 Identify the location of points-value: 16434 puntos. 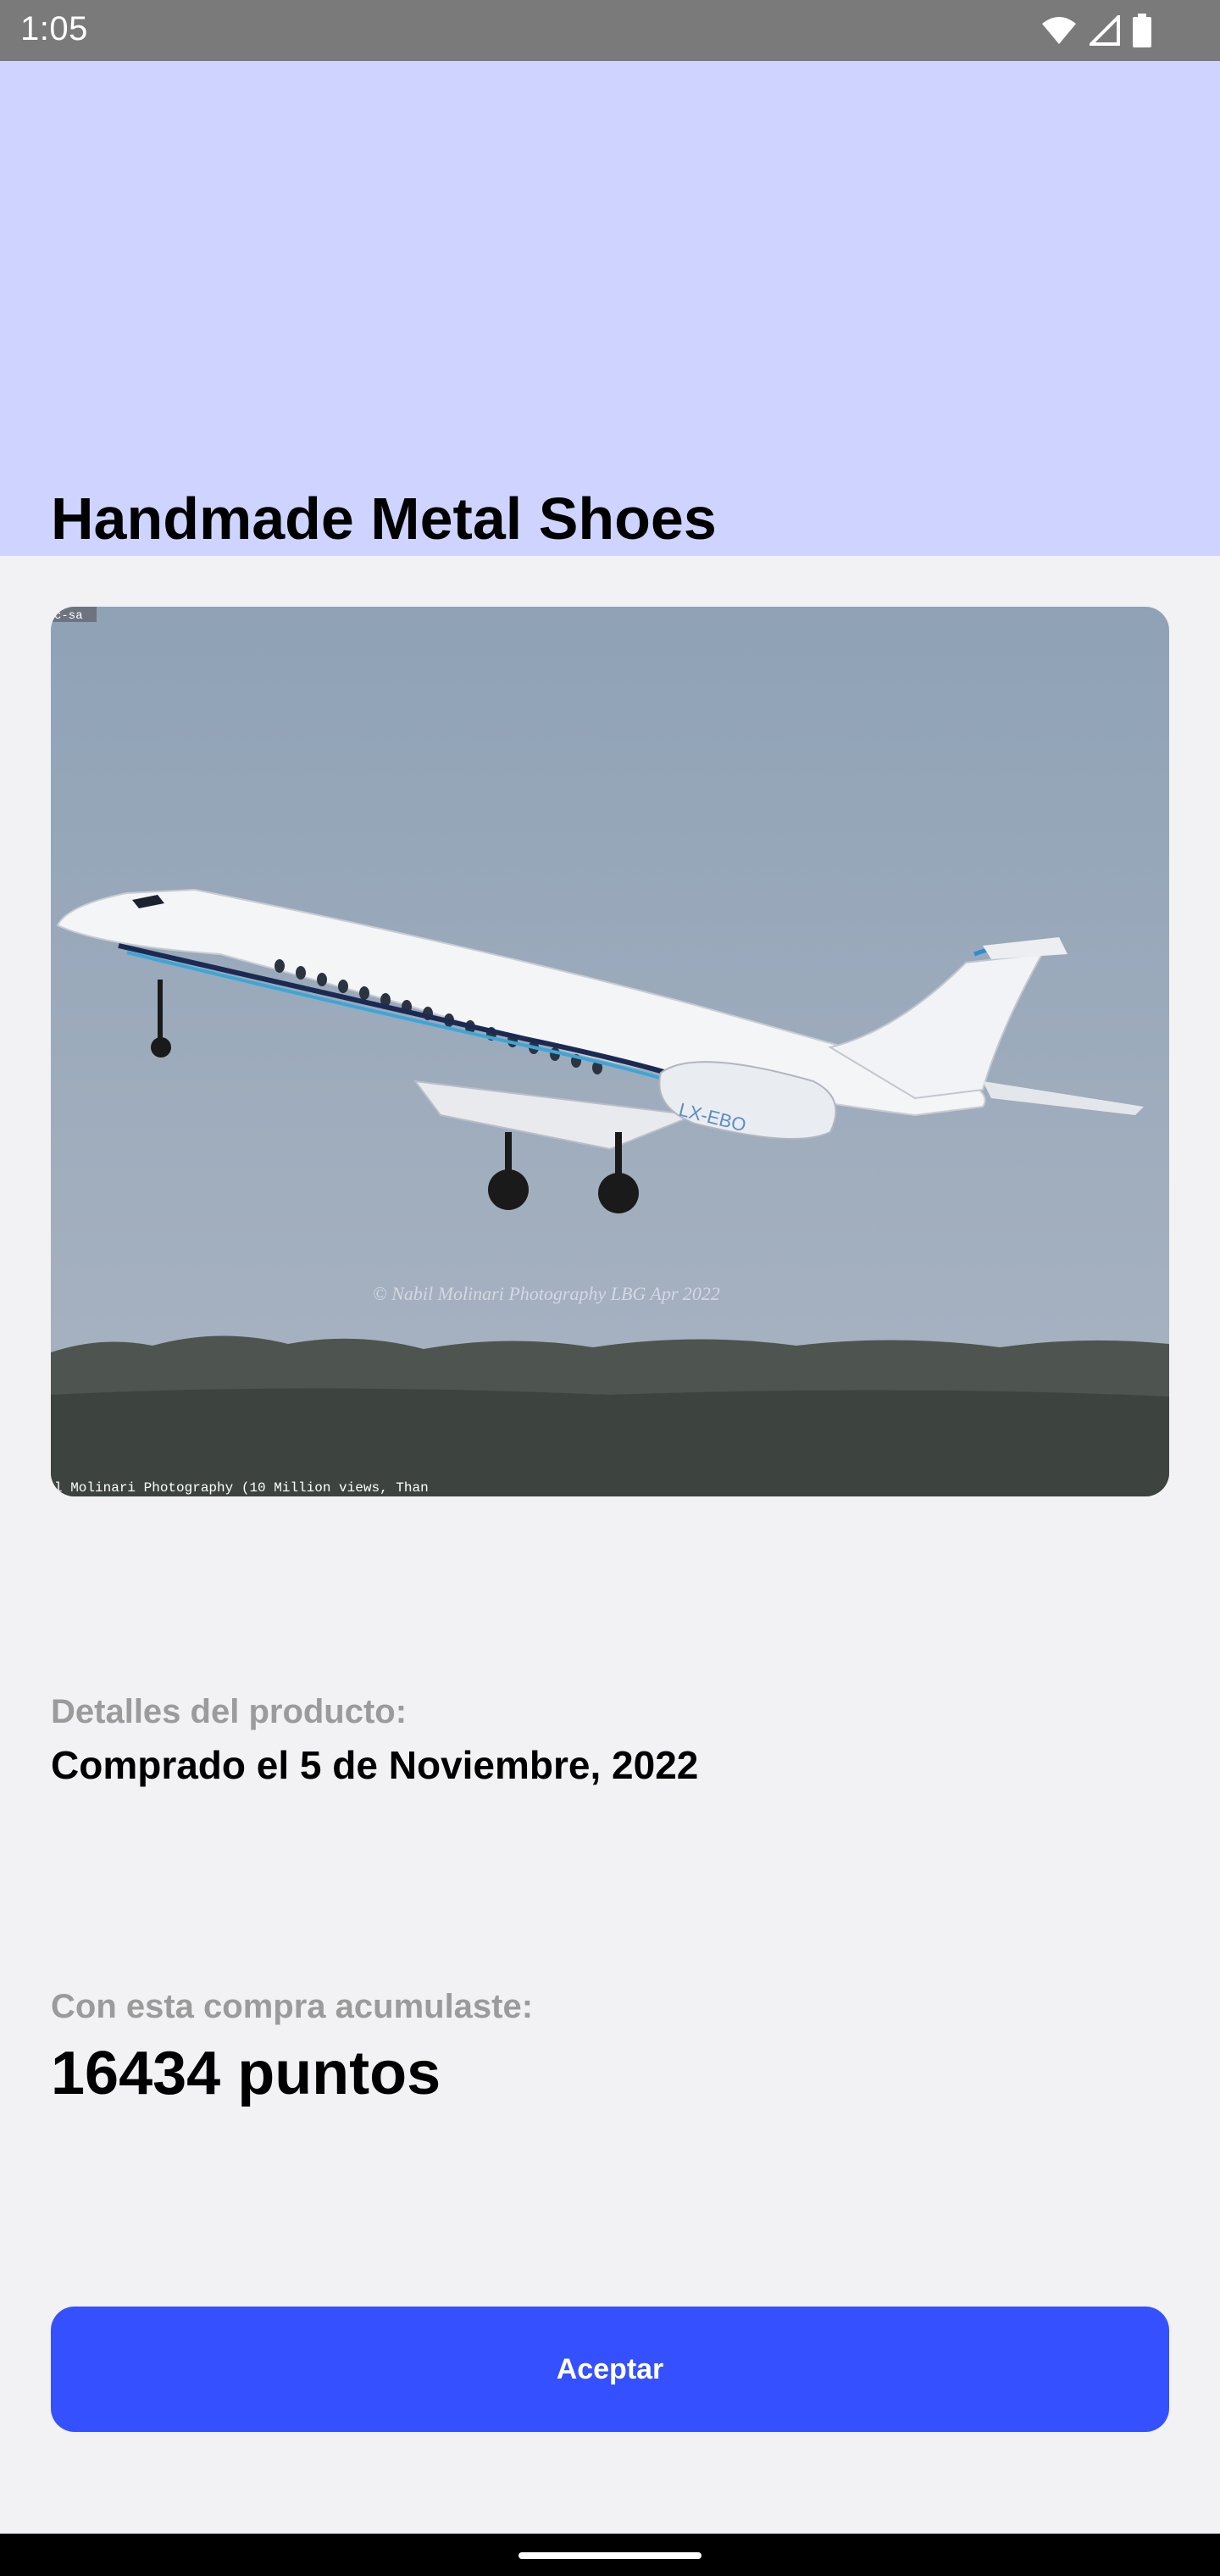
(246, 2073).